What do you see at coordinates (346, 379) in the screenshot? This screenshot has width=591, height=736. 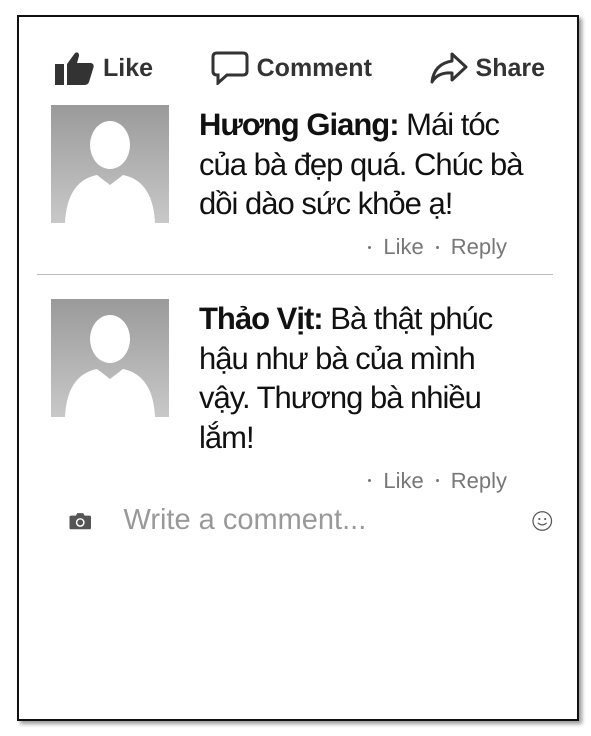 I see `comment-text: Thảo Vịt: Bà thật phúc hậu như bà của mình vậy. Thương bà nhiều lắm!` at bounding box center [346, 379].